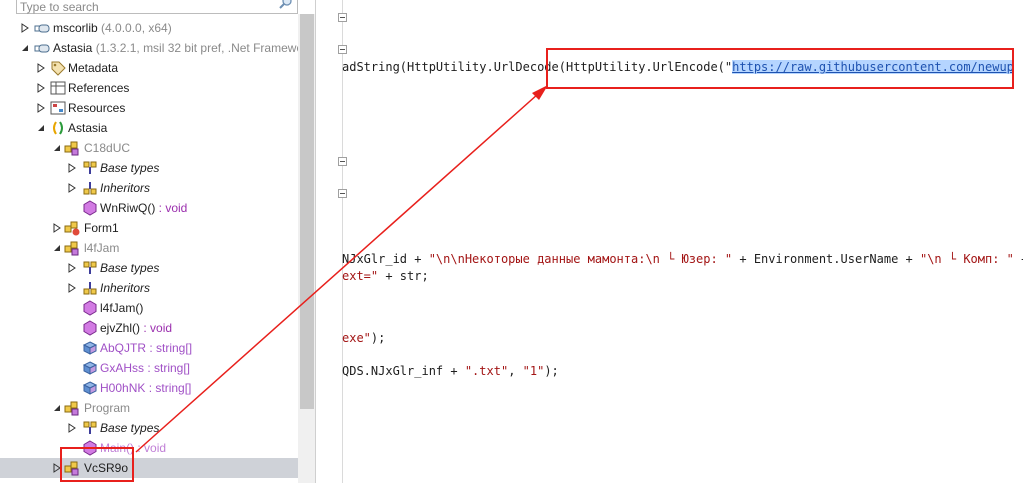 Image resolution: width=1023 pixels, height=483 pixels. Describe the element at coordinates (58, 88) in the screenshot. I see `references-folder-icon` at that location.